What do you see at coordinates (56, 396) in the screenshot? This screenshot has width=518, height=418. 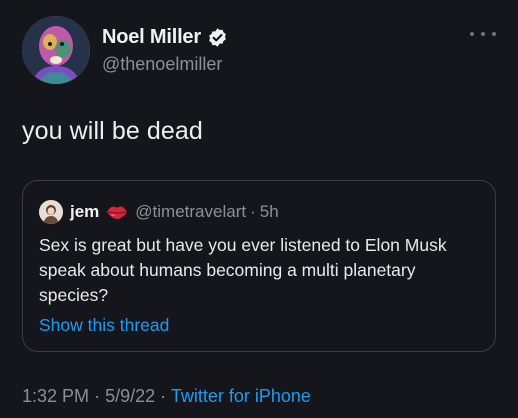 I see `tweet-time: 1:32 PM` at bounding box center [56, 396].